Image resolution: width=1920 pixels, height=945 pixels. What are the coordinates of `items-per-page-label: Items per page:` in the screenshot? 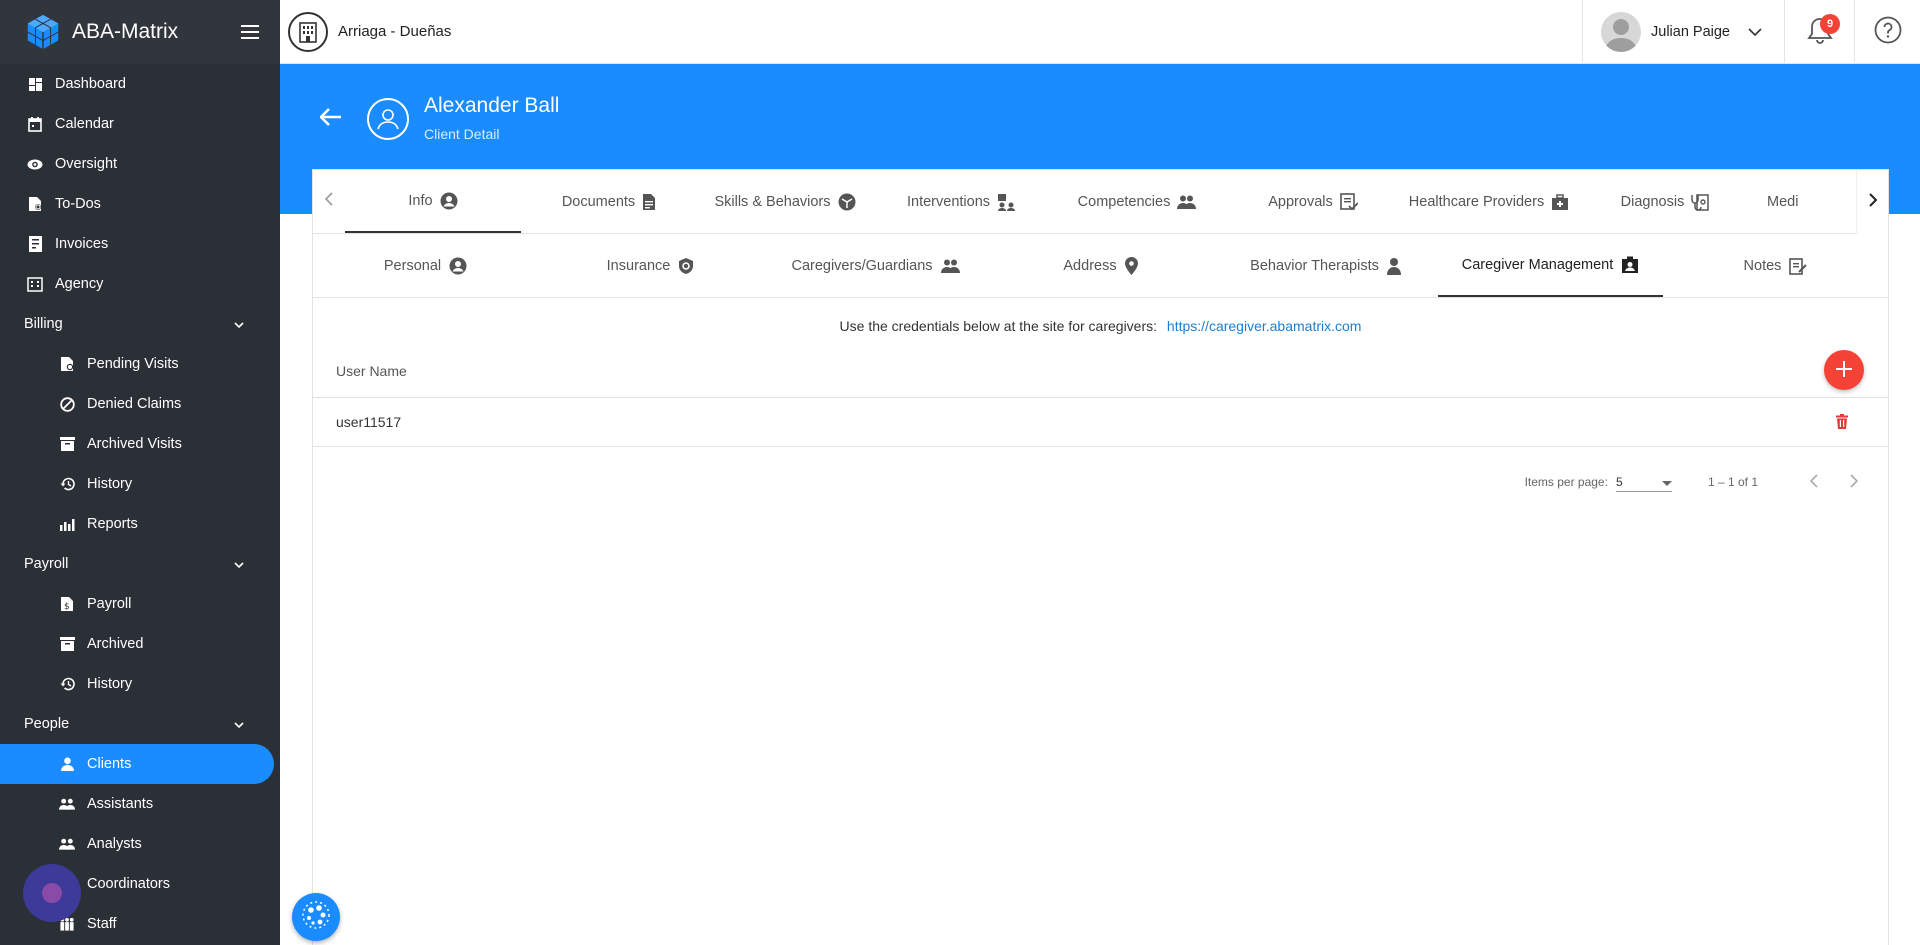 It's located at (1566, 482).